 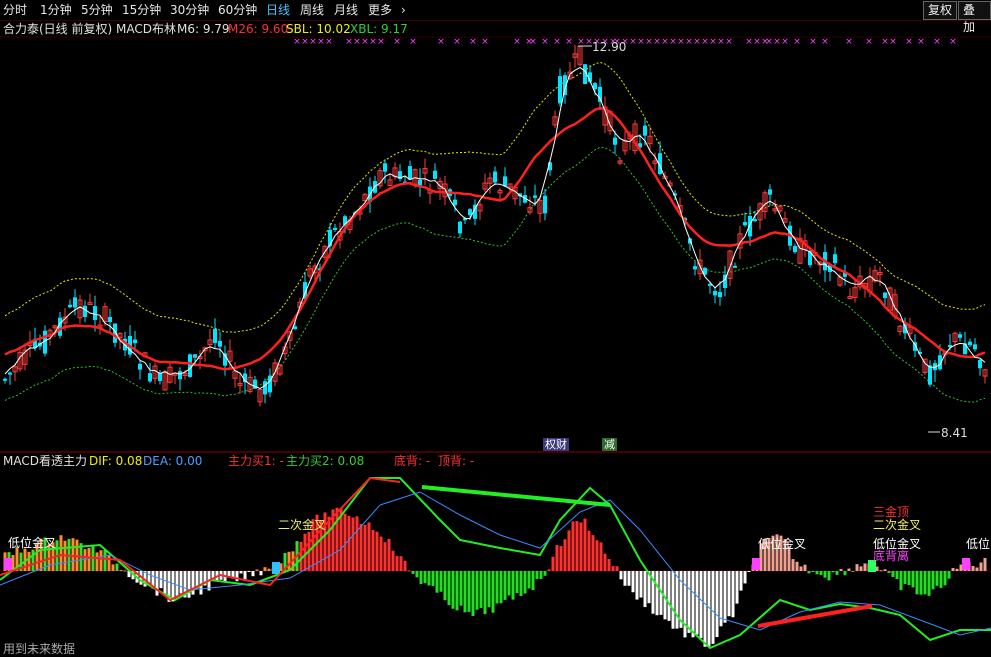 I want to click on badge-reduce: 减, so click(x=609, y=444).